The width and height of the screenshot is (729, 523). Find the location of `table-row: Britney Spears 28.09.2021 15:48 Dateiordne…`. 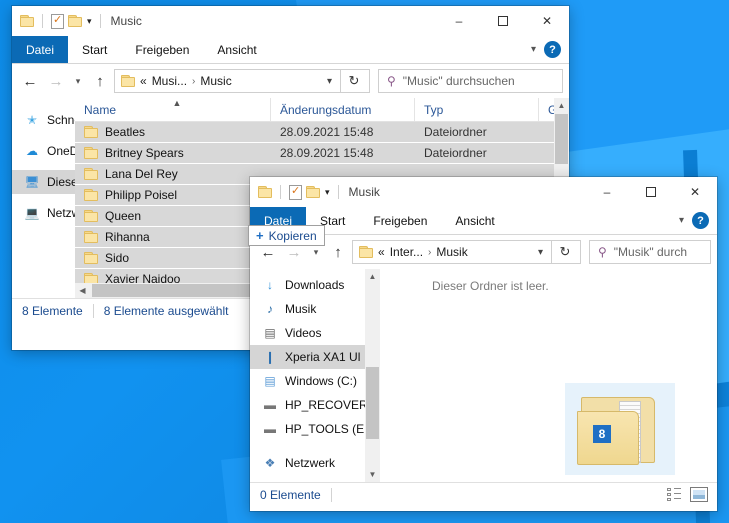

table-row: Britney Spears 28.09.2021 15:48 Dateiordne… is located at coordinates (321, 153).